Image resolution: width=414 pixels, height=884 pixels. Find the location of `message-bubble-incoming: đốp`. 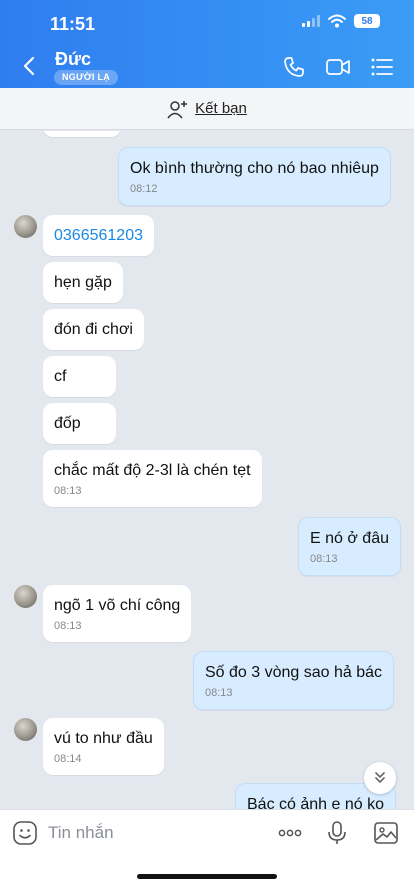

message-bubble-incoming: đốp is located at coordinates (79, 423).